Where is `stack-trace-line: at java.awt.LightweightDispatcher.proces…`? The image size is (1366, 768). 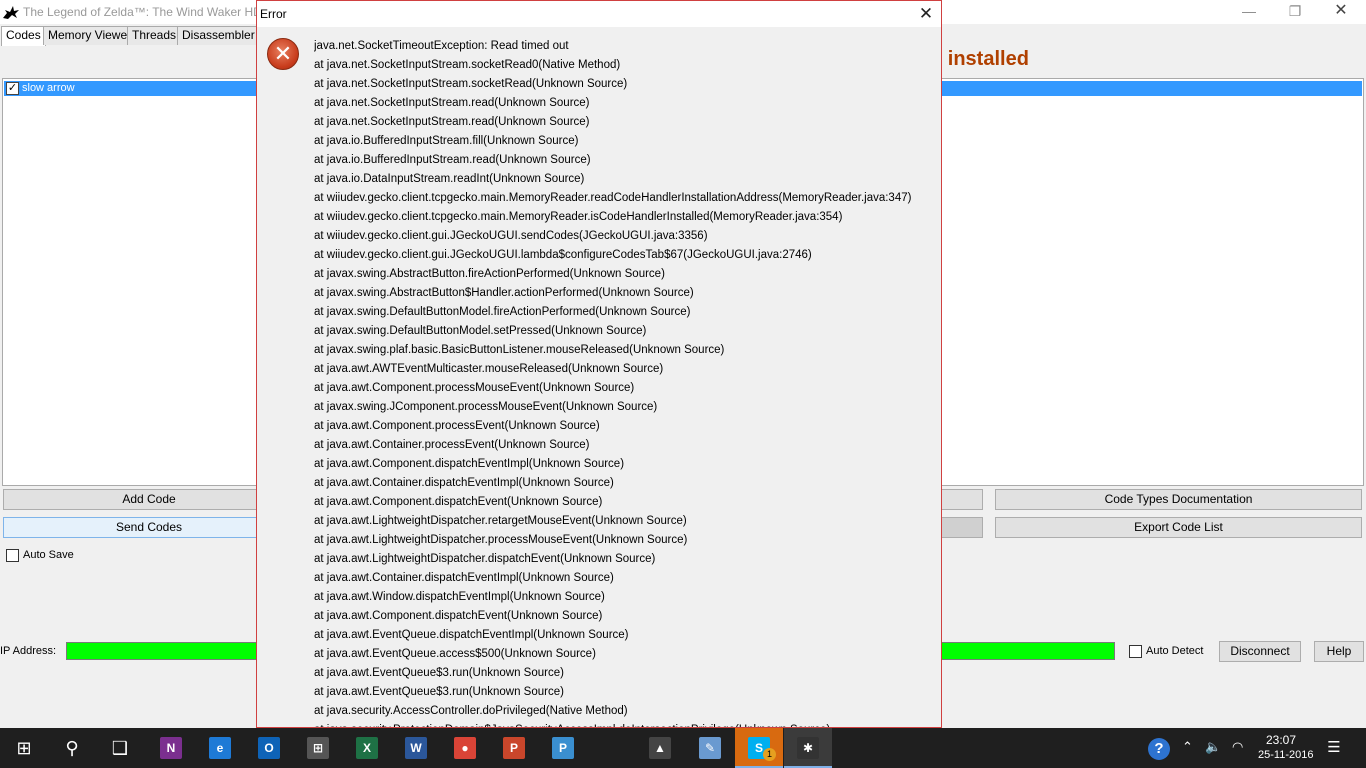 stack-trace-line: at java.awt.LightweightDispatcher.proces… is located at coordinates (501, 540).